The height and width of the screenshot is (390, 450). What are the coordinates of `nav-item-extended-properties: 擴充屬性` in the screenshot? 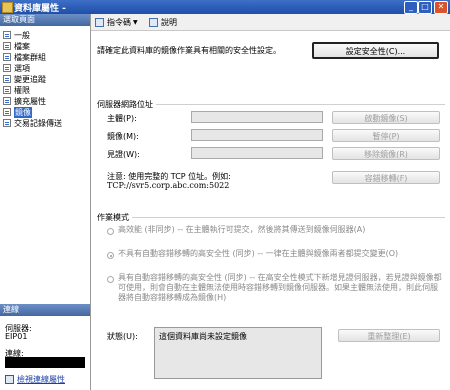 It's located at (24, 101).